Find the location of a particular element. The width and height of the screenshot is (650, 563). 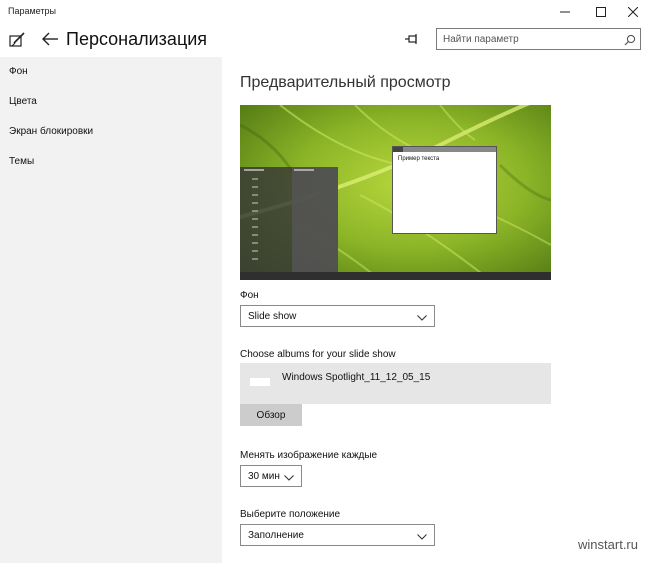

pin-icon is located at coordinates (412, 41).